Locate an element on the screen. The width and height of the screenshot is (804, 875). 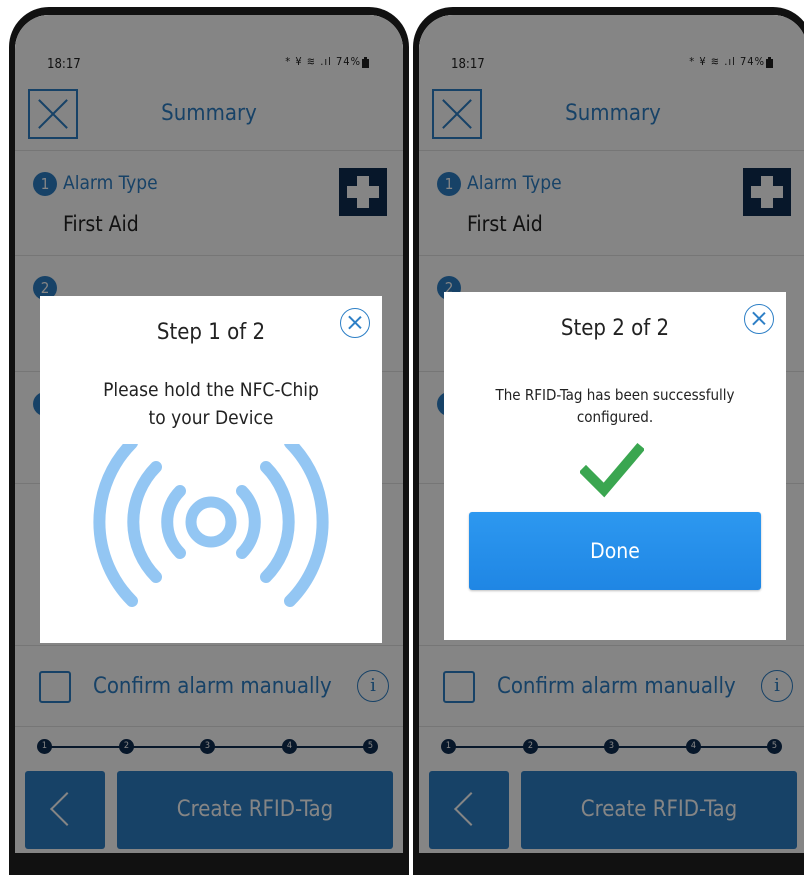
checkmark-icon is located at coordinates (612, 470).